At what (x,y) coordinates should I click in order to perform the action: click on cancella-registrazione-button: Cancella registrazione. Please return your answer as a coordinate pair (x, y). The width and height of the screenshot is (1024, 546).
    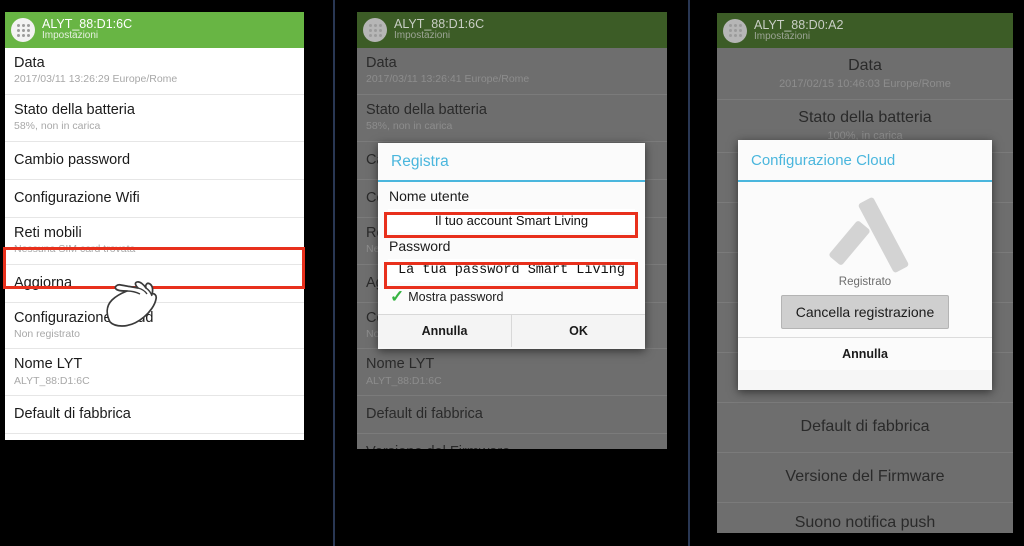
    Looking at the image, I should click on (865, 312).